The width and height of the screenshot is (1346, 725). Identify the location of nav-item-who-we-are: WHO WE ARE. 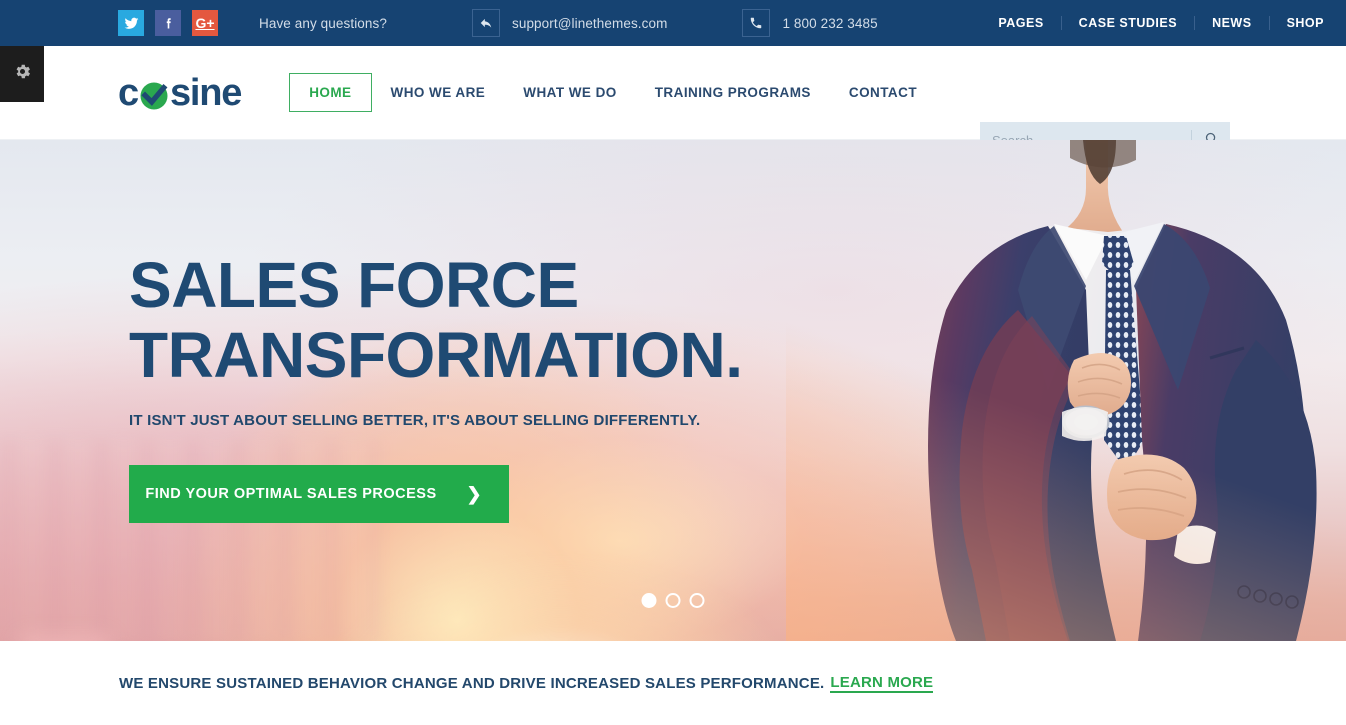
(438, 92).